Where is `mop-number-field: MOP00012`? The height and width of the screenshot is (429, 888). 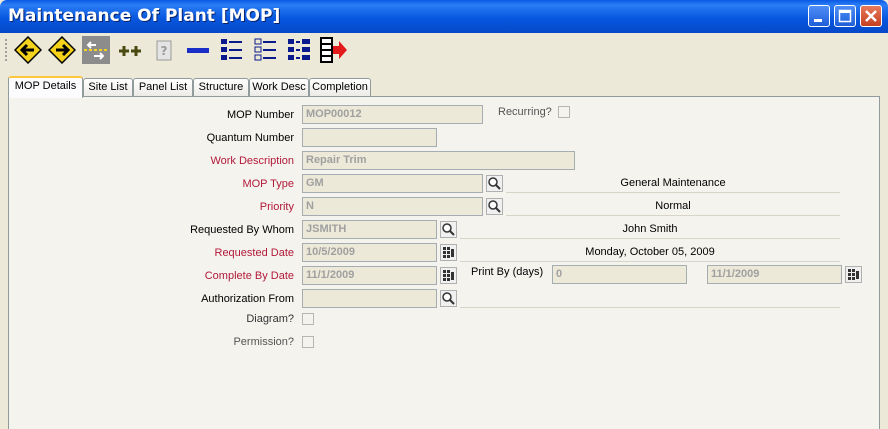
mop-number-field: MOP00012 is located at coordinates (392, 114).